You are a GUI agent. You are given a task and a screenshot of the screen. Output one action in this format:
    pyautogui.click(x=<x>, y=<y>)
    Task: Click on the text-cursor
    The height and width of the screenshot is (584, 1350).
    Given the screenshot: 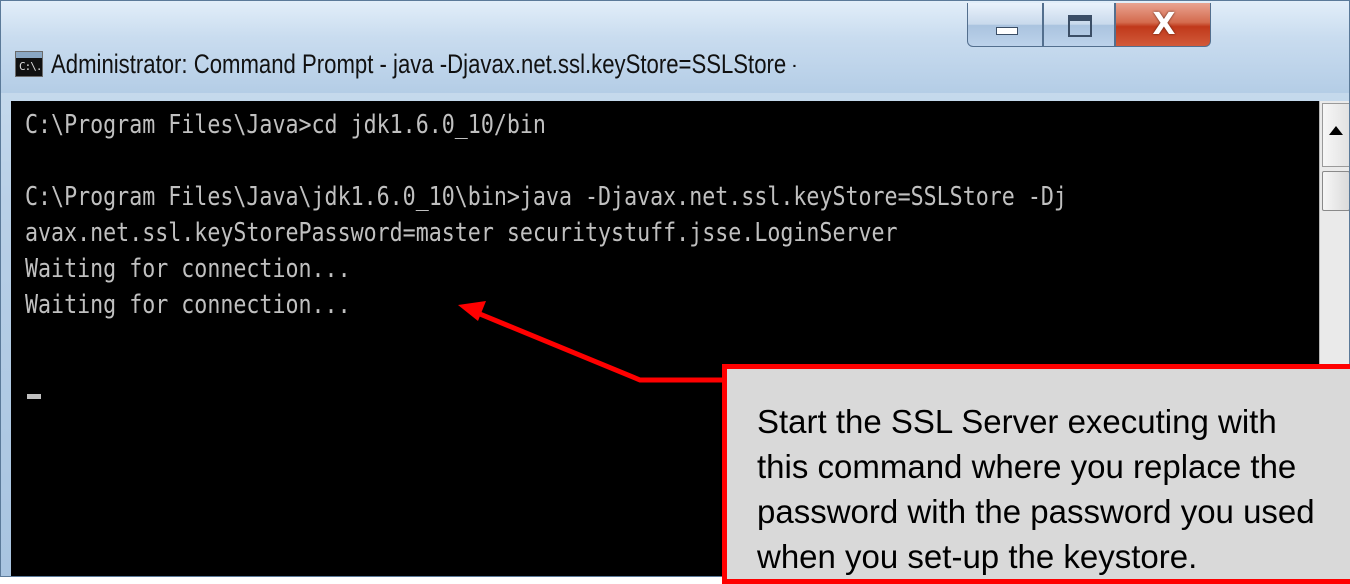 What is the action you would take?
    pyautogui.click(x=34, y=396)
    